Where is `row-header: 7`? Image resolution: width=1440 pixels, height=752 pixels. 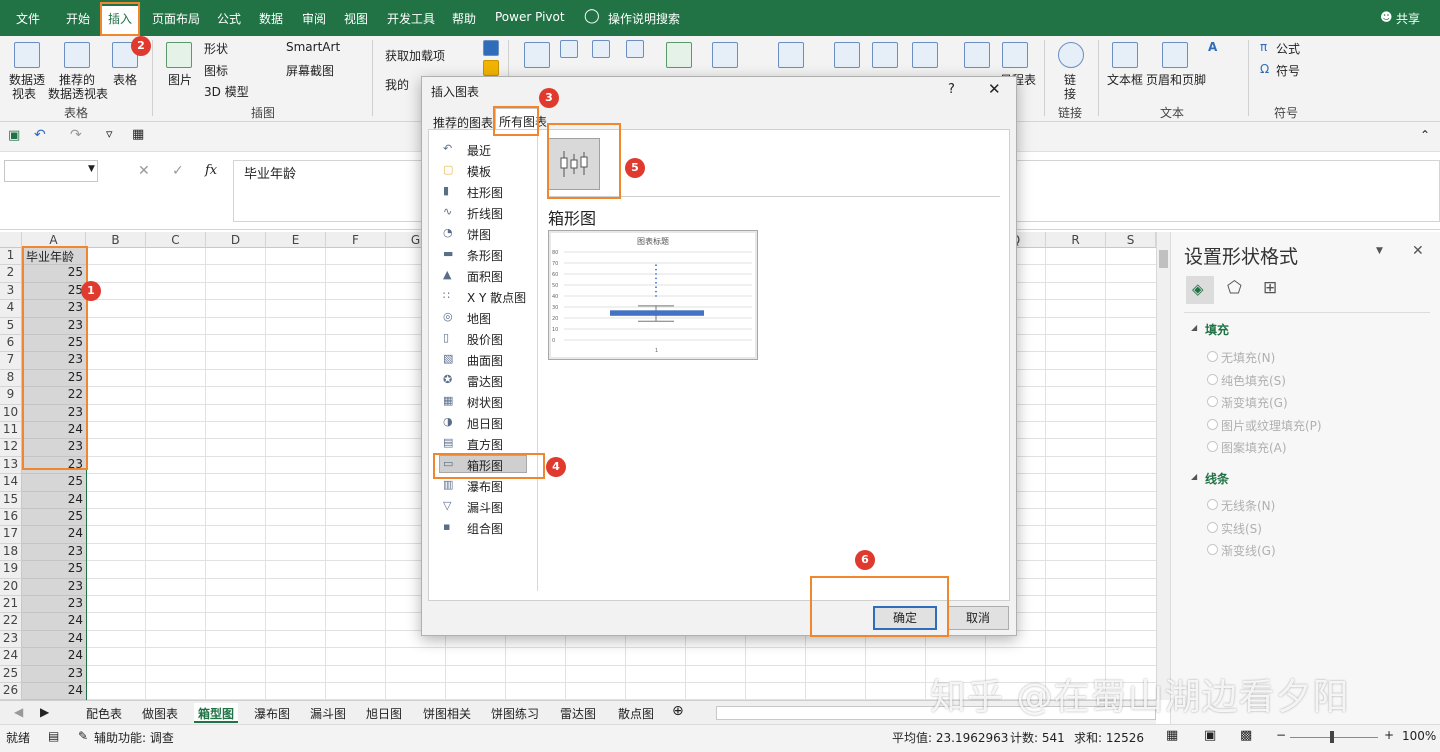
row-header: 7 is located at coordinates (11, 361).